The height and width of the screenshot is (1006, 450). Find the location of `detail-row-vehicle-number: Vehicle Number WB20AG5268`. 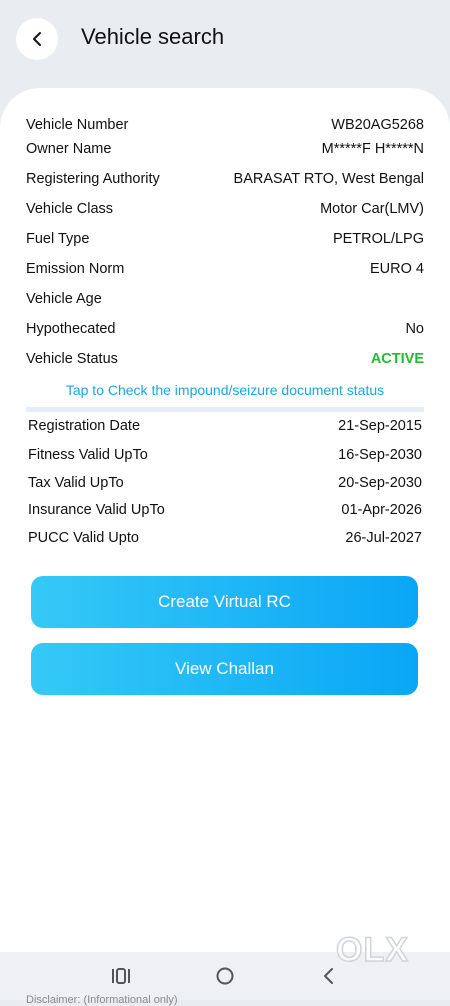

detail-row-vehicle-number: Vehicle Number WB20AG5268 is located at coordinates (225, 125).